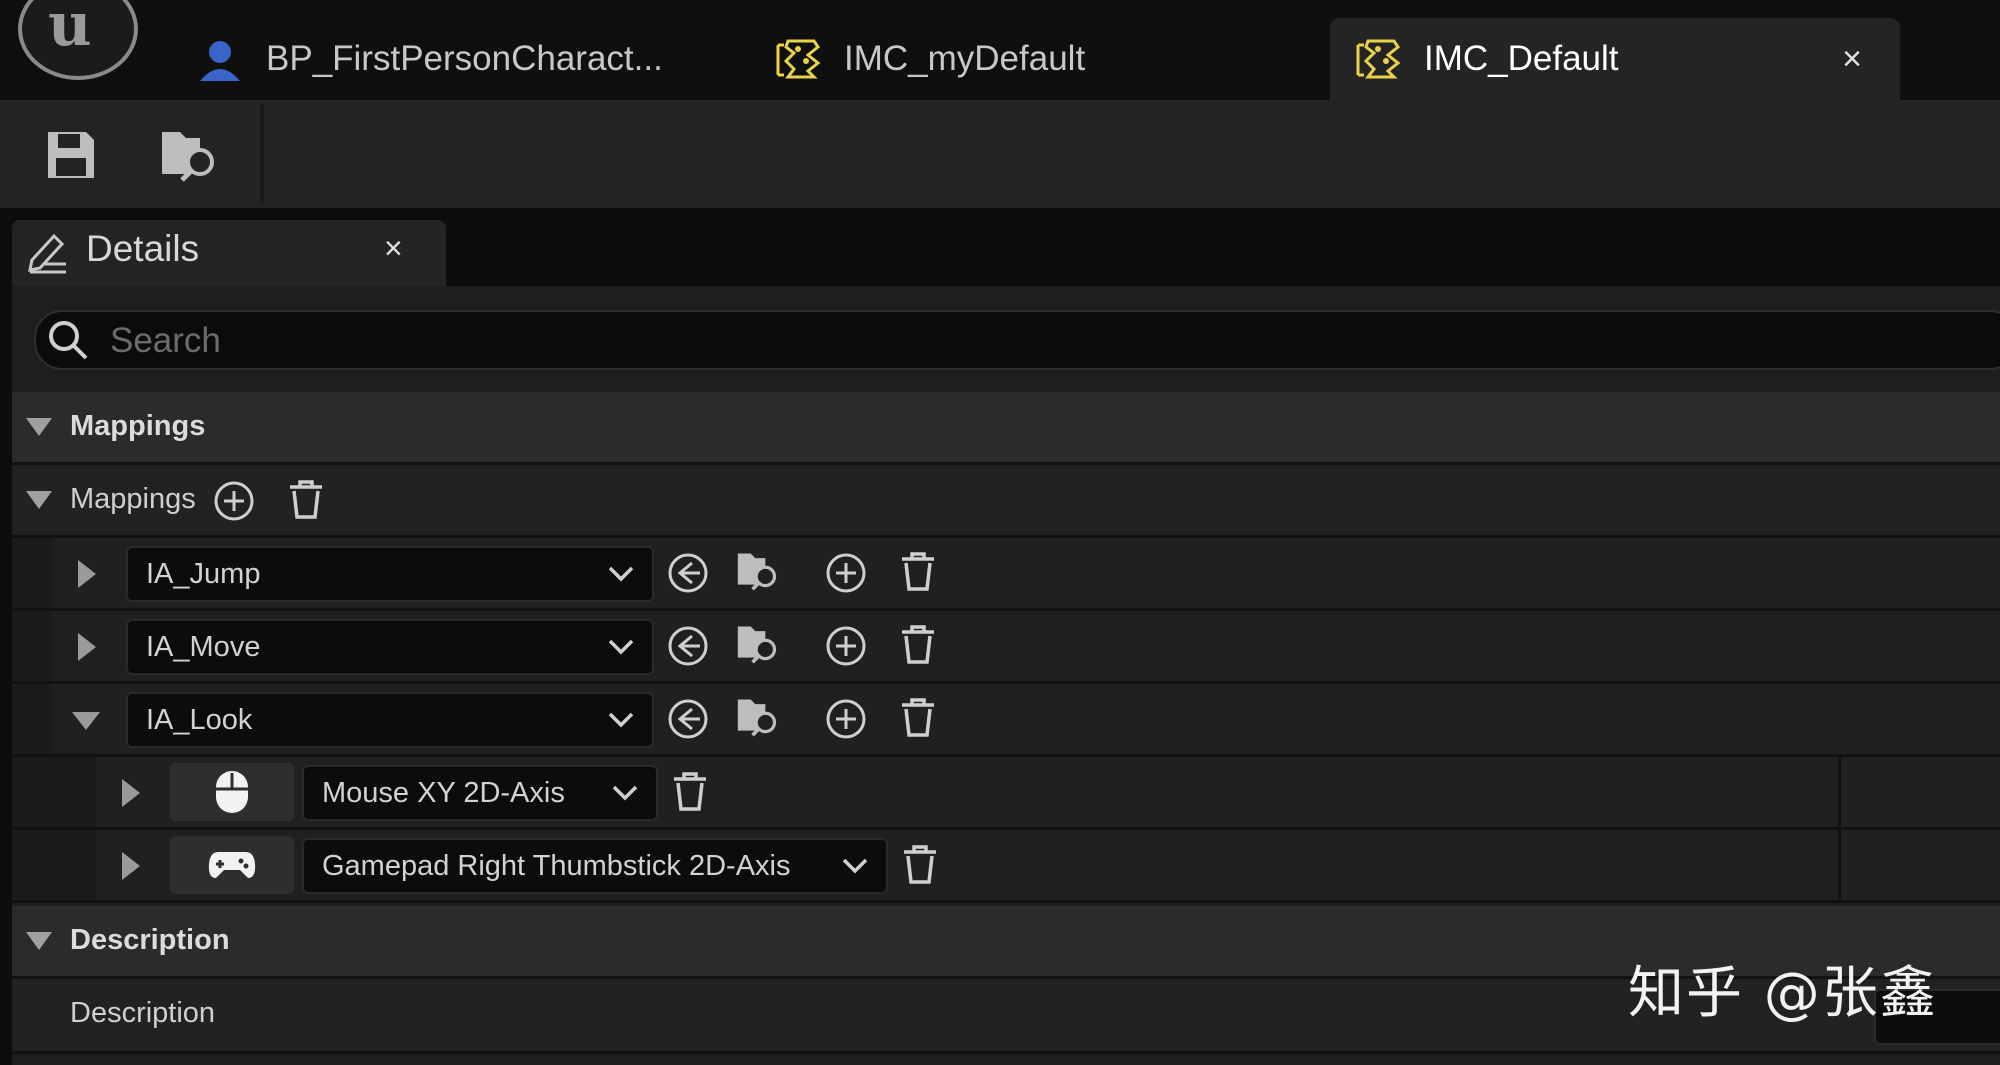 The height and width of the screenshot is (1065, 2000). I want to click on description-header-label: Description, so click(150, 940).